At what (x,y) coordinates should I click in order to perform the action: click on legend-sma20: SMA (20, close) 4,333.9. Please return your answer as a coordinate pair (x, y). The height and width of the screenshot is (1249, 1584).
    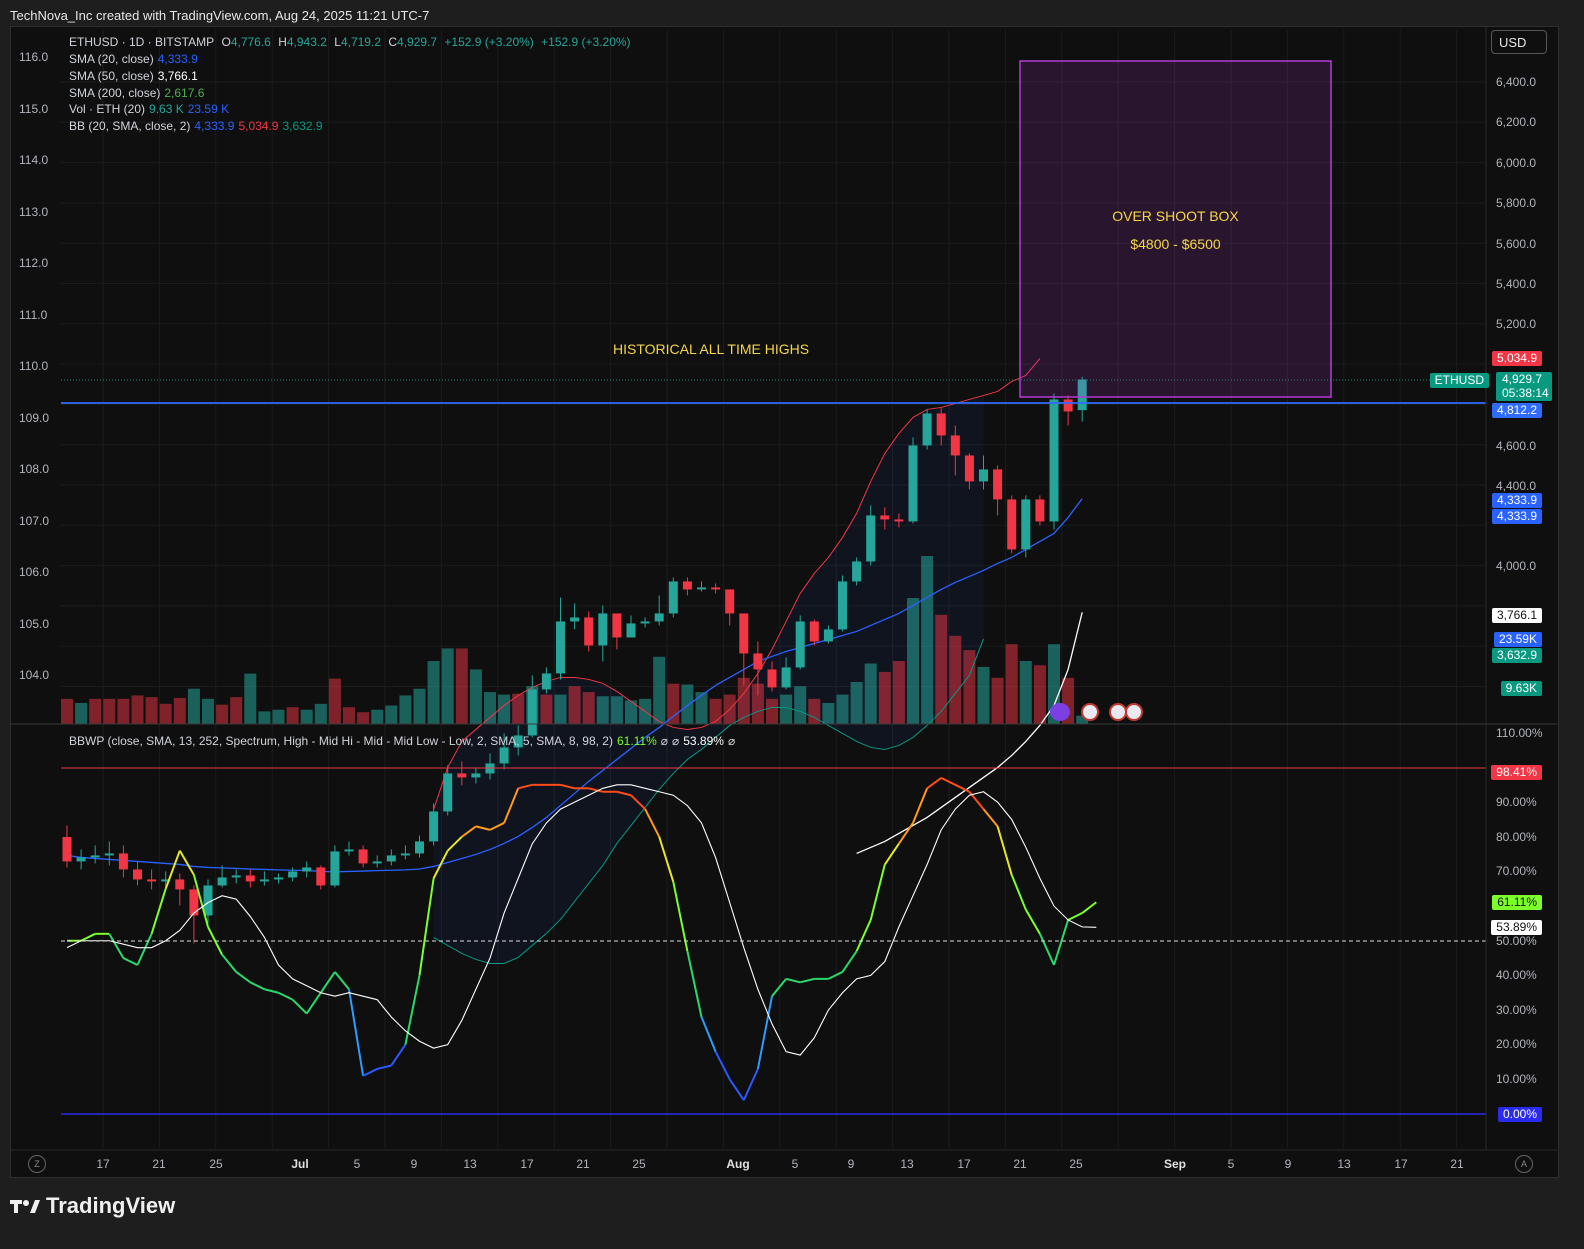
    Looking at the image, I should click on (135, 59).